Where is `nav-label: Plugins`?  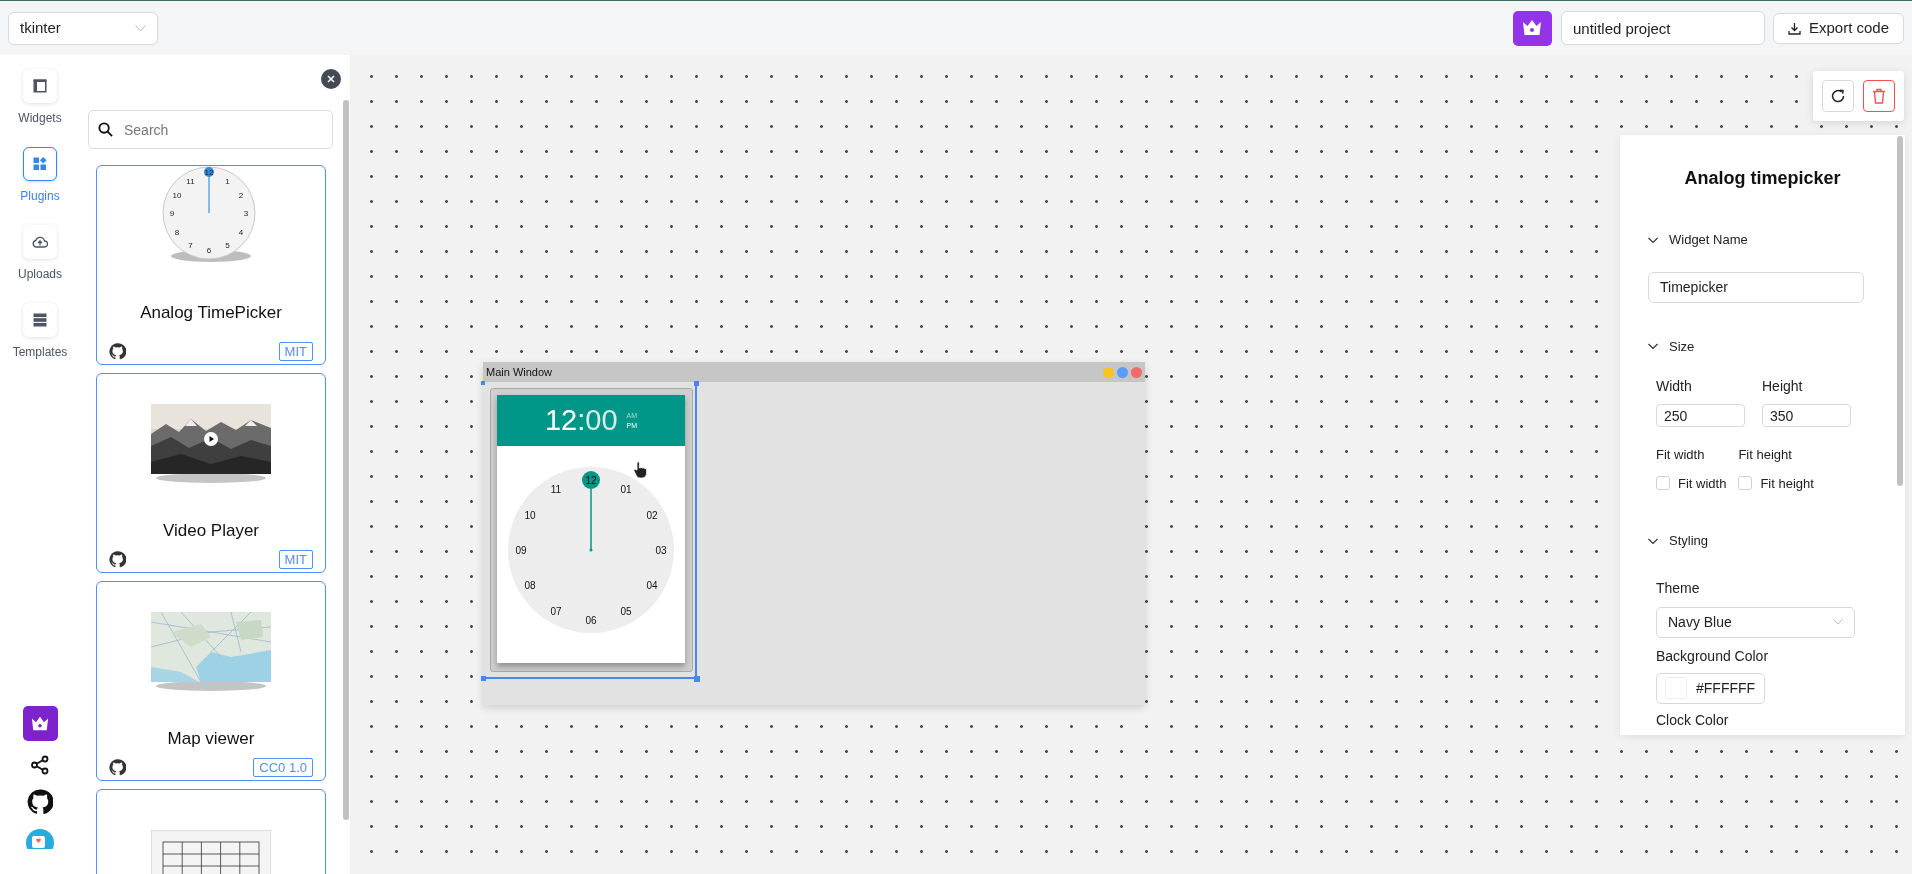 nav-label: Plugins is located at coordinates (40, 196).